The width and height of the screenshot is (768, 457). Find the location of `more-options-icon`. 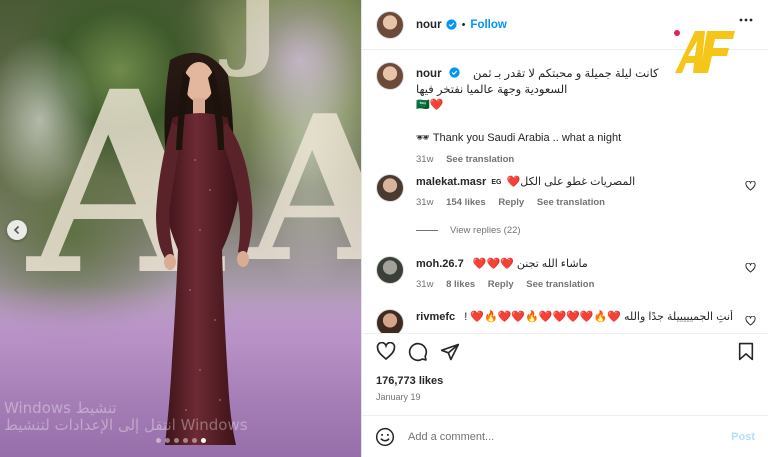

more-options-icon is located at coordinates (746, 20).